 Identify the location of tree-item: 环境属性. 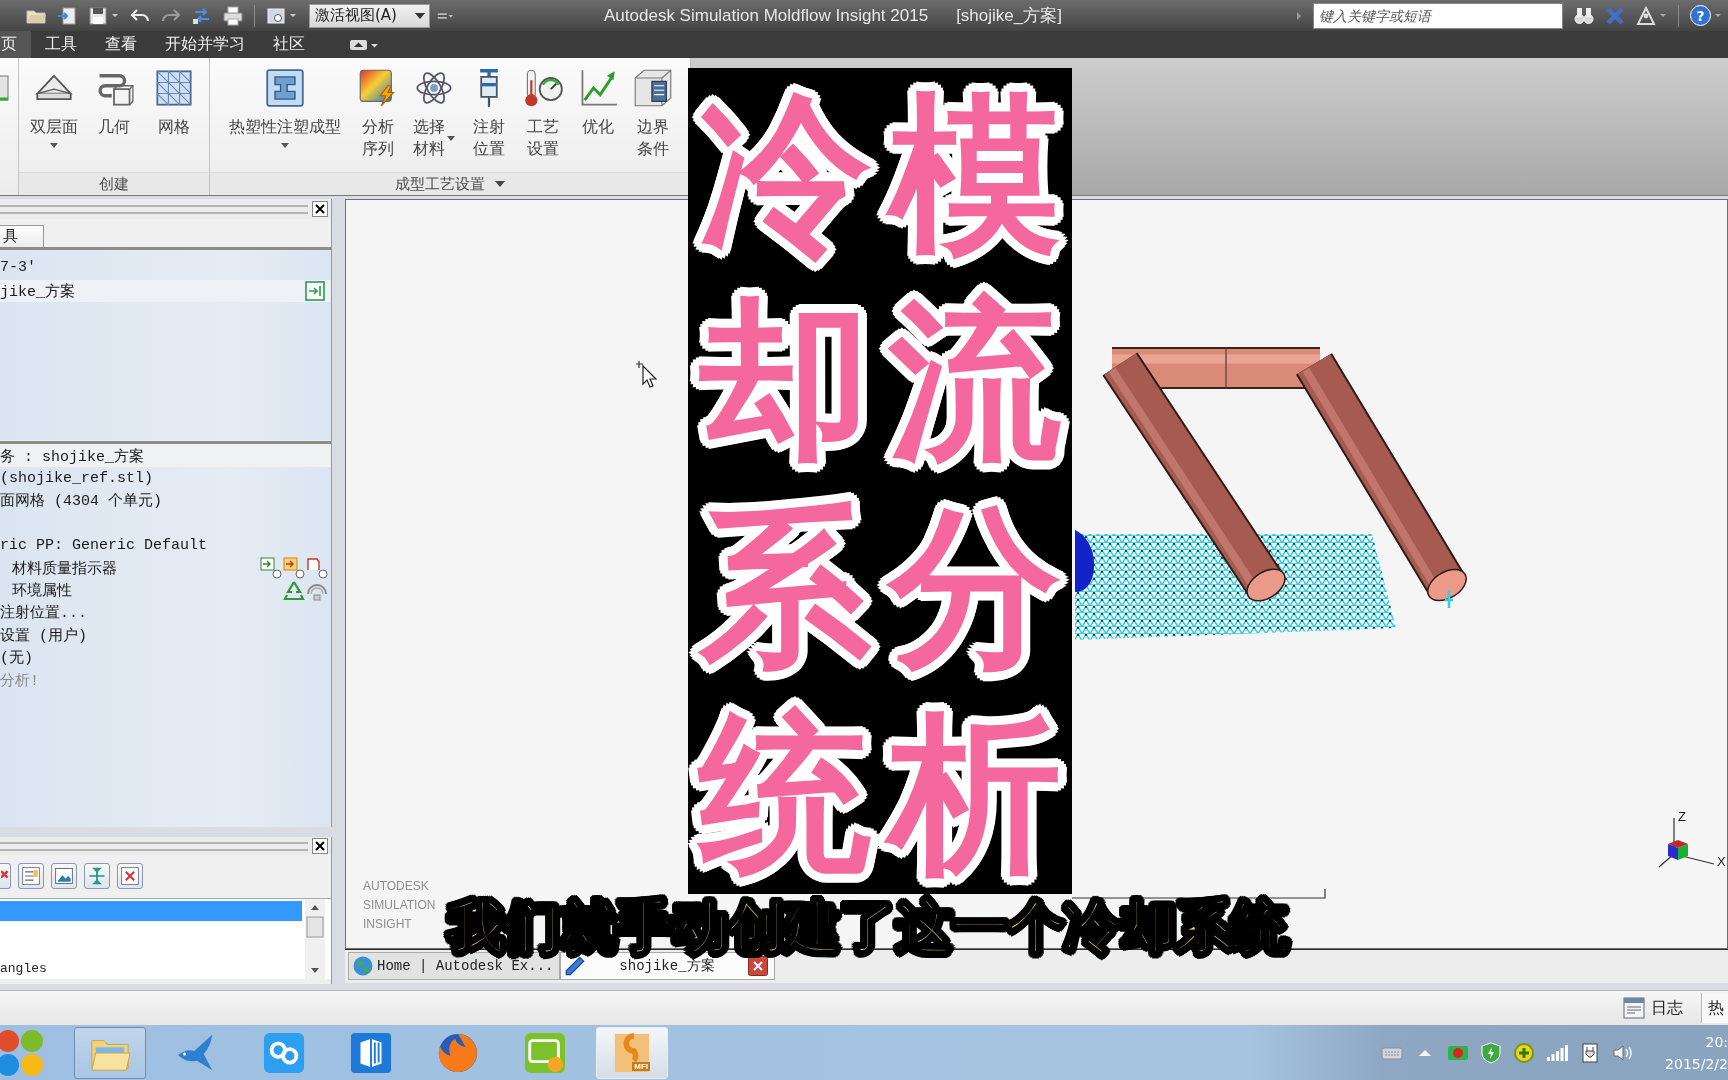
(165, 590).